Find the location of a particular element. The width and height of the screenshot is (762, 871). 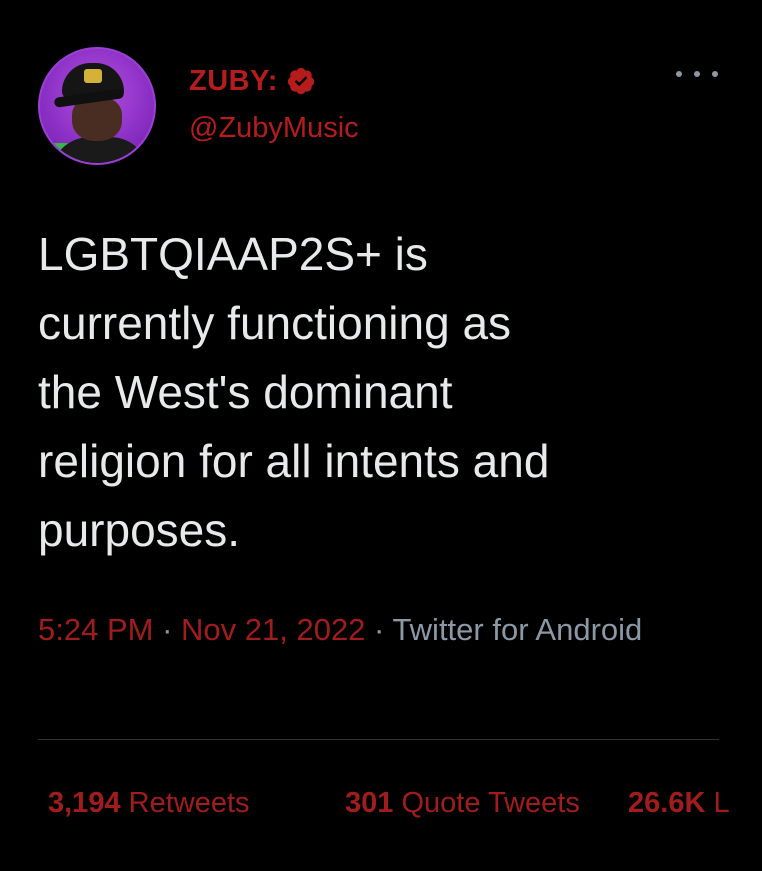

author-display-name: ZUBY: is located at coordinates (233, 81).